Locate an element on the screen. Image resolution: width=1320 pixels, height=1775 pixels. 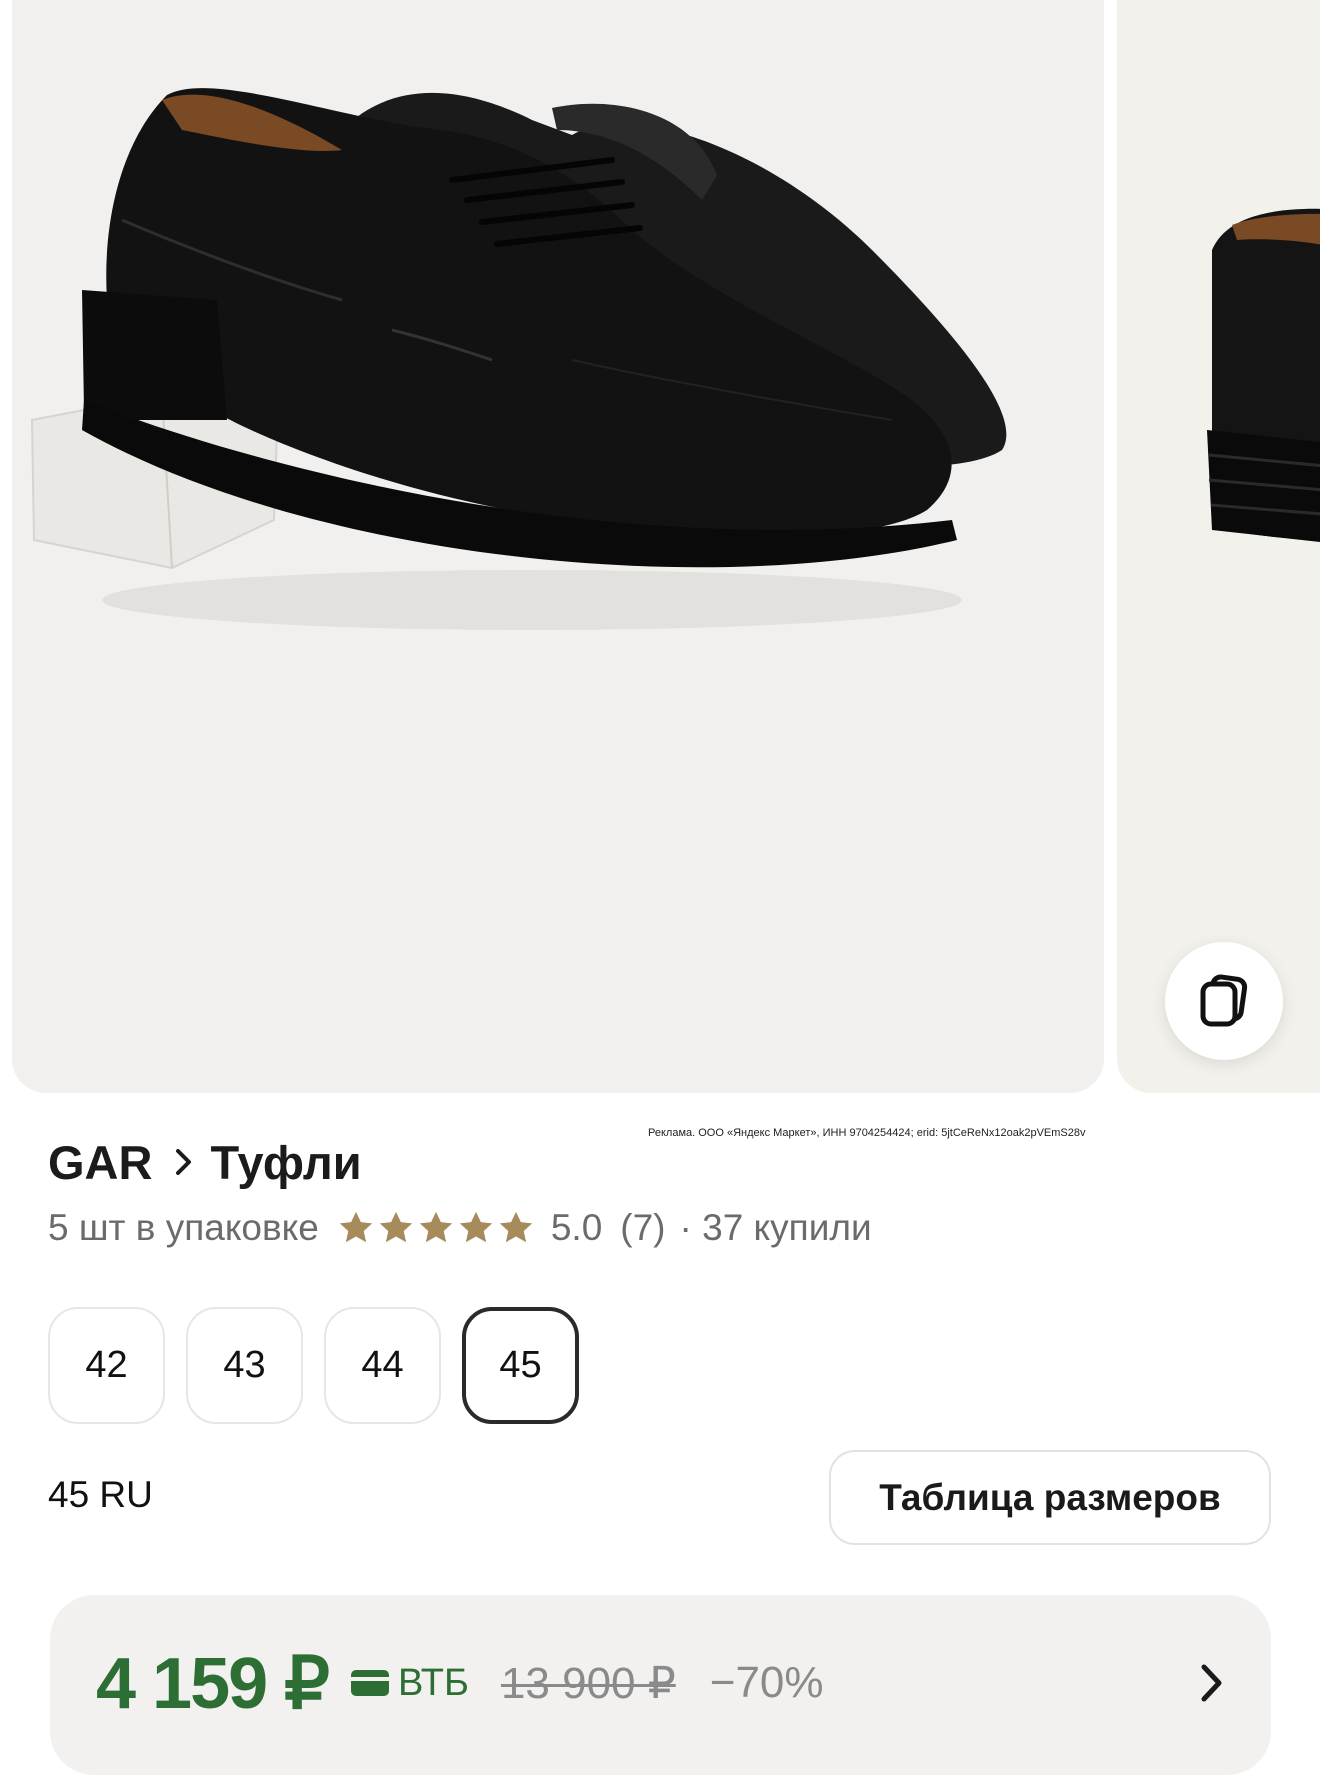
old-price: 13 900 ₽ is located at coordinates (588, 1683).